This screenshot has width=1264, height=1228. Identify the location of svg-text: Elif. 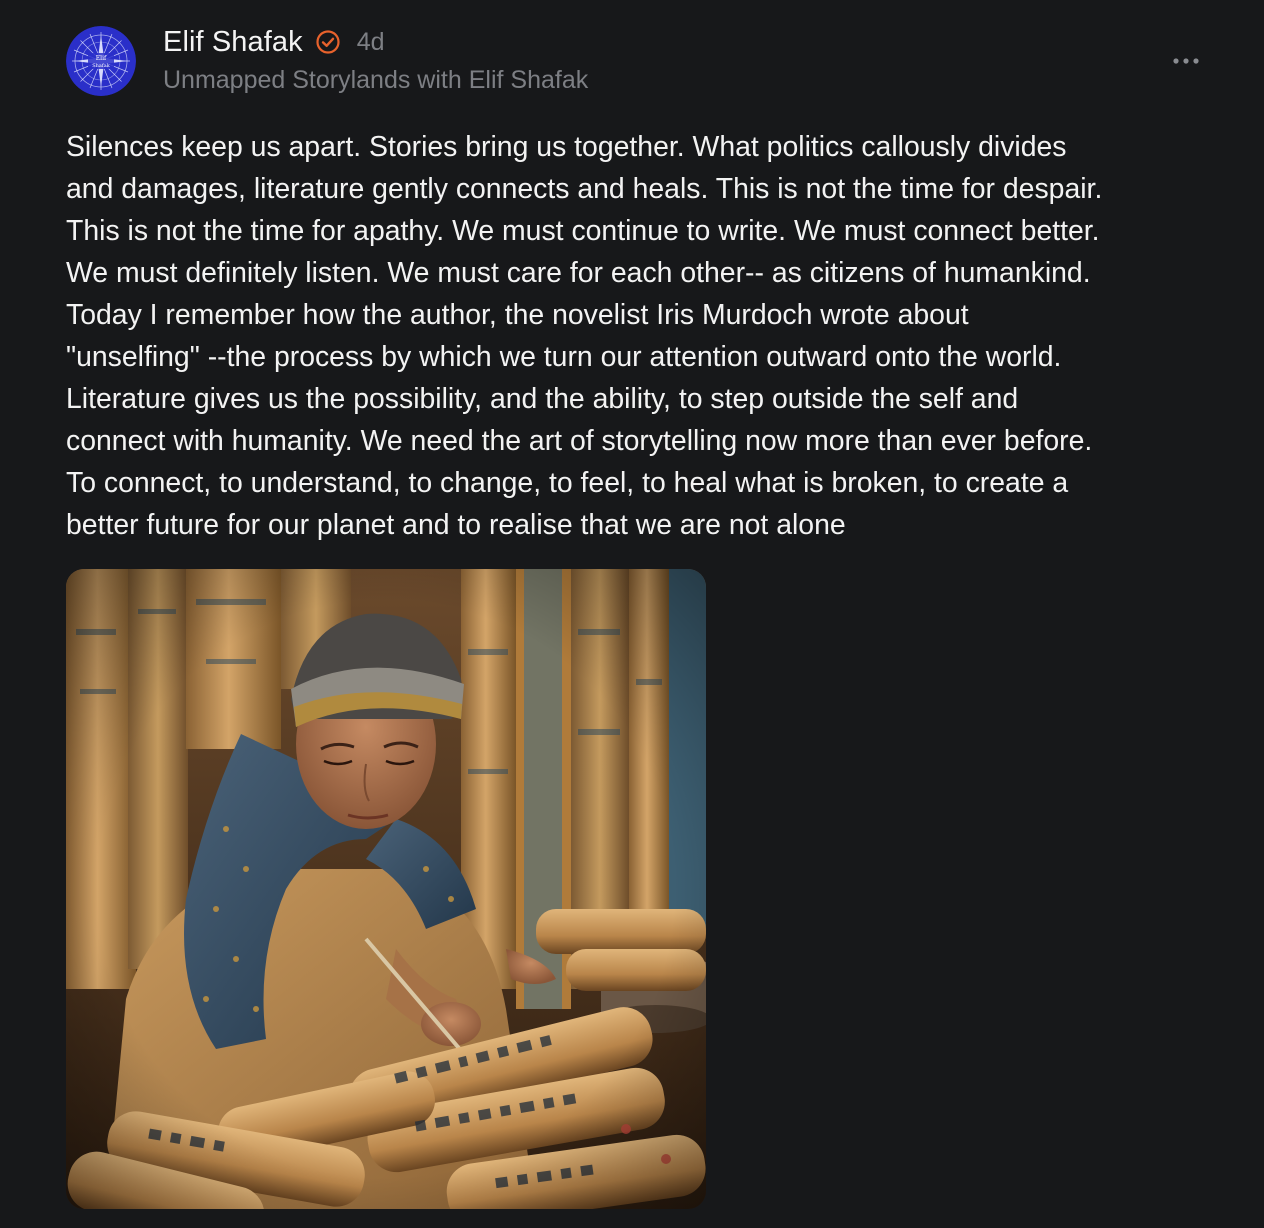
(101, 58).